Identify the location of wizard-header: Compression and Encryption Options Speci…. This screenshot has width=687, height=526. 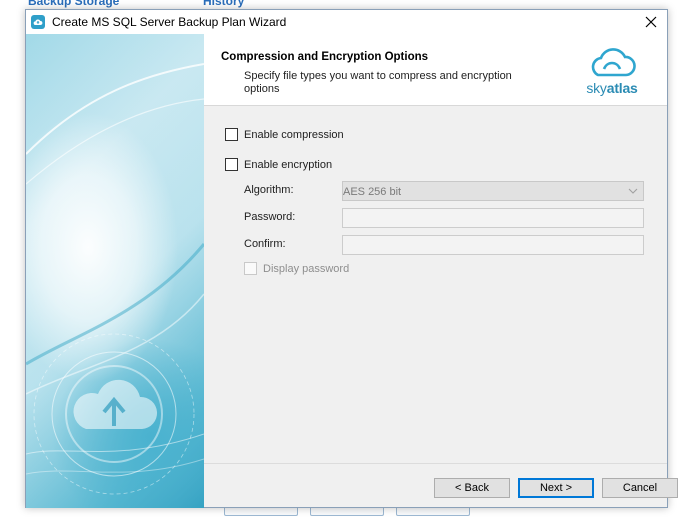
(435, 70).